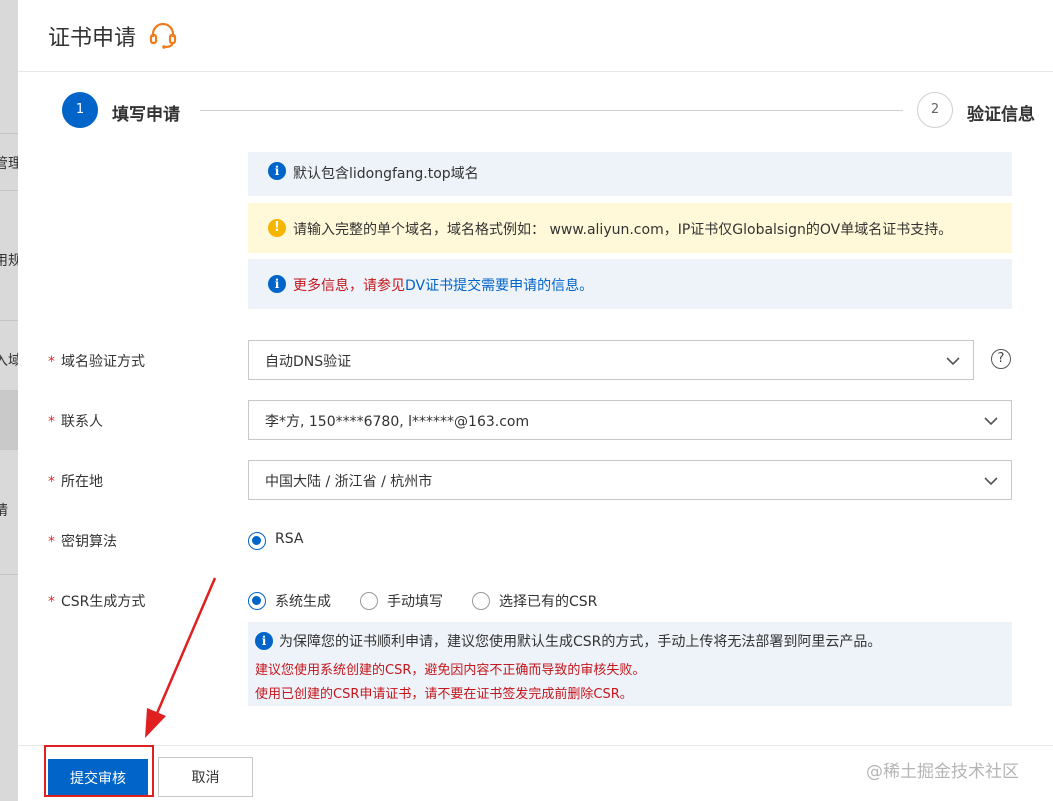 The image size is (1053, 801). I want to click on csr-method-label: * CSR生成方式, so click(97, 602).